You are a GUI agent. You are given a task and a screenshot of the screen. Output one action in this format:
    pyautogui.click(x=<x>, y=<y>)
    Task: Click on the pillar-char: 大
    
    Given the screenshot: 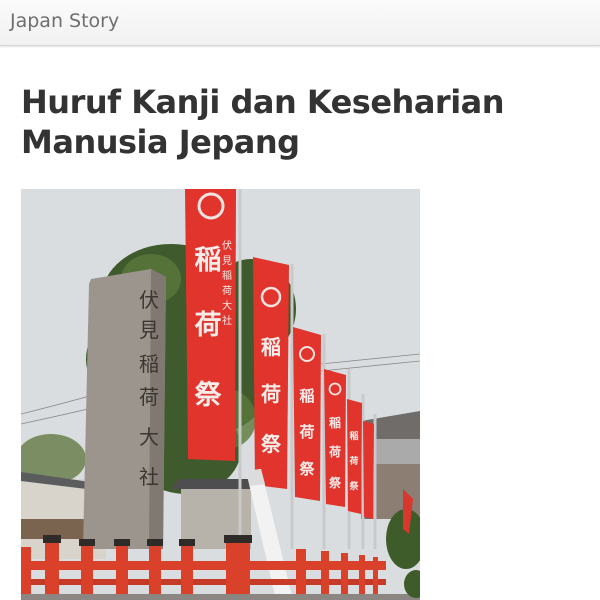 What is the action you would take?
    pyautogui.click(x=149, y=437)
    